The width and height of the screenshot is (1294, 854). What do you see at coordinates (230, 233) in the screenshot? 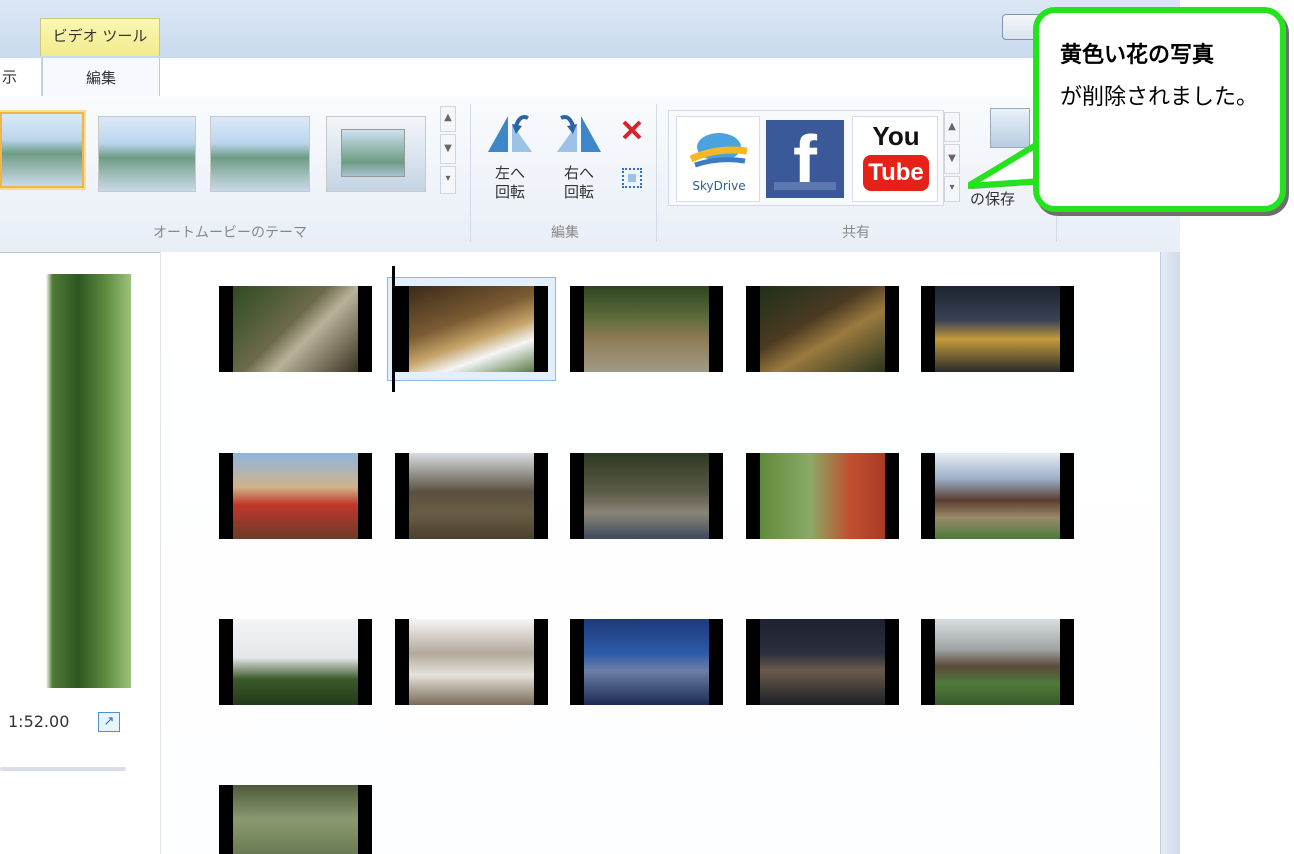
I see `themes-group-label: オートムービーのテーマ` at bounding box center [230, 233].